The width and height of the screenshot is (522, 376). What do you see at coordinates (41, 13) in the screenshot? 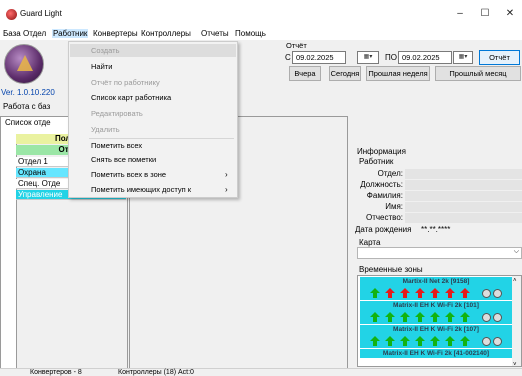
I see `window-title: Guard Light` at bounding box center [41, 13].